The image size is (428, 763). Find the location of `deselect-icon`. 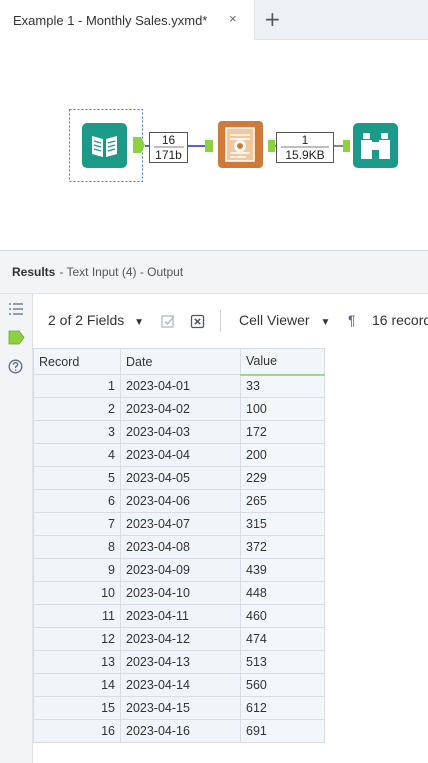

deselect-icon is located at coordinates (197, 321).